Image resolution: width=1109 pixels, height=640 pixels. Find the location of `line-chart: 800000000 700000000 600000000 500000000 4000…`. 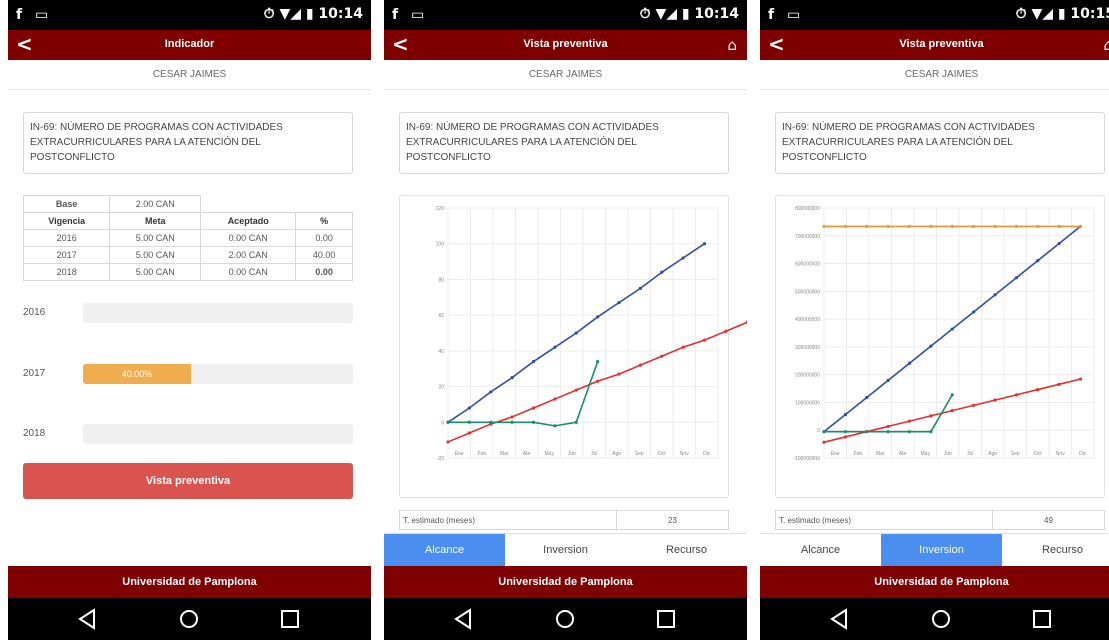

line-chart: 800000000 700000000 600000000 500000000 4000… is located at coordinates (944, 334).